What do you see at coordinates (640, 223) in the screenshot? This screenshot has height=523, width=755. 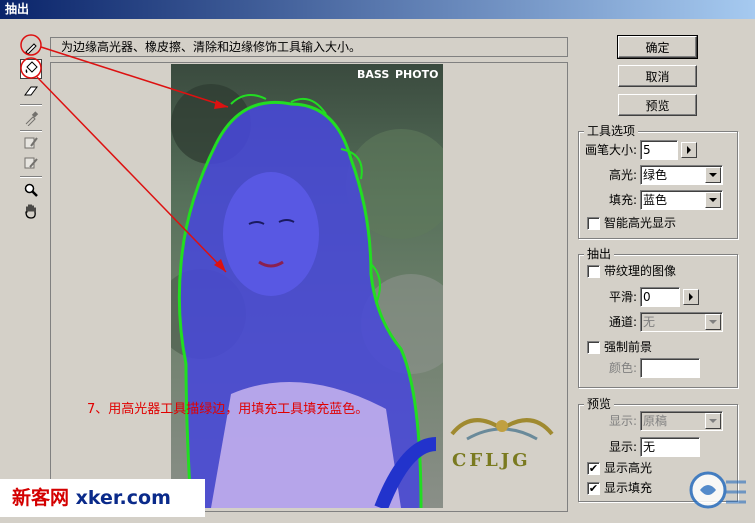 I see `smart-highlight-label: 智能高光显示` at bounding box center [640, 223].